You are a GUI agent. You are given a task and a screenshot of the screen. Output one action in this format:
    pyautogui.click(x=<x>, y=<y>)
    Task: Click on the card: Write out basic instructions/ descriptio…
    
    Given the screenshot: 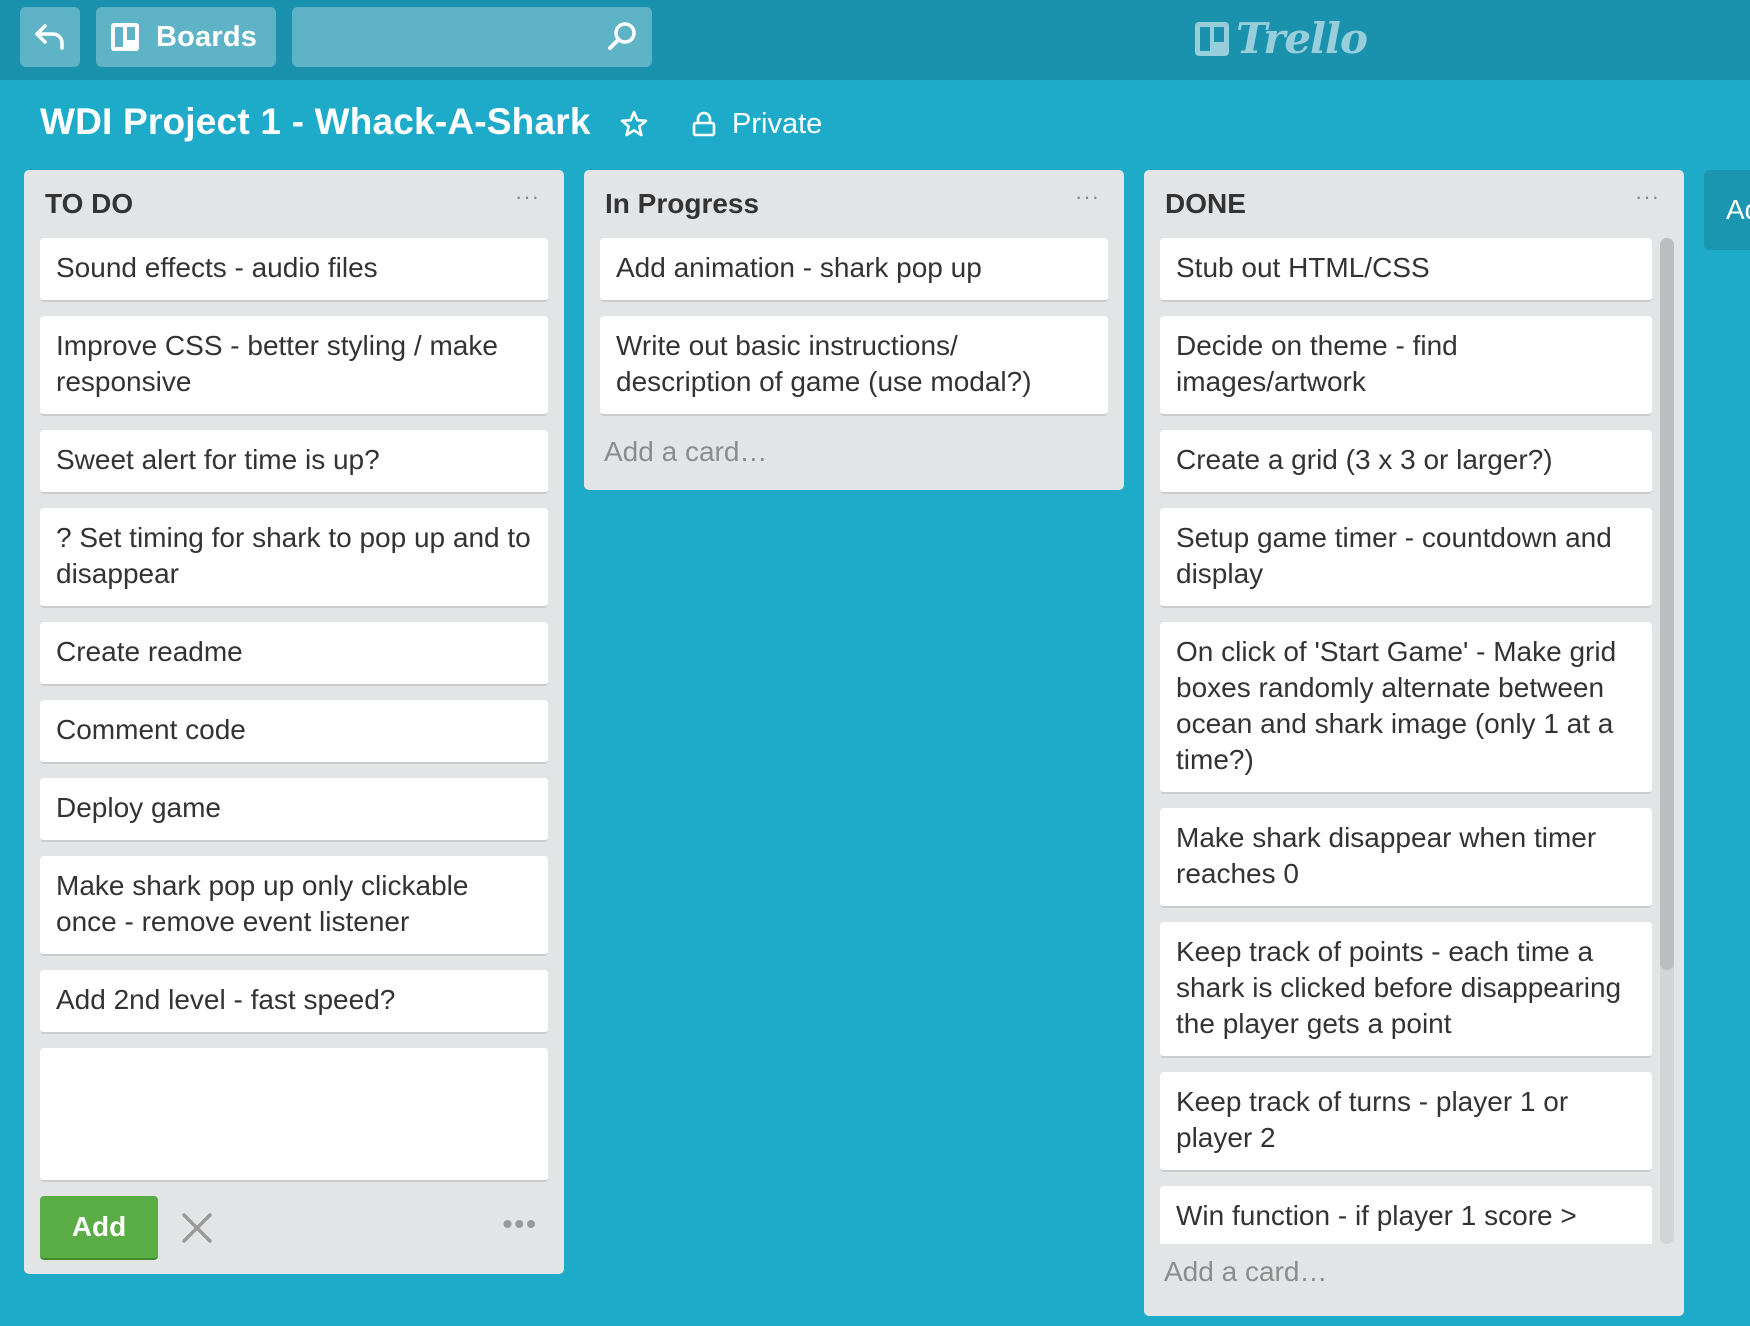 What is the action you would take?
    pyautogui.click(x=854, y=366)
    